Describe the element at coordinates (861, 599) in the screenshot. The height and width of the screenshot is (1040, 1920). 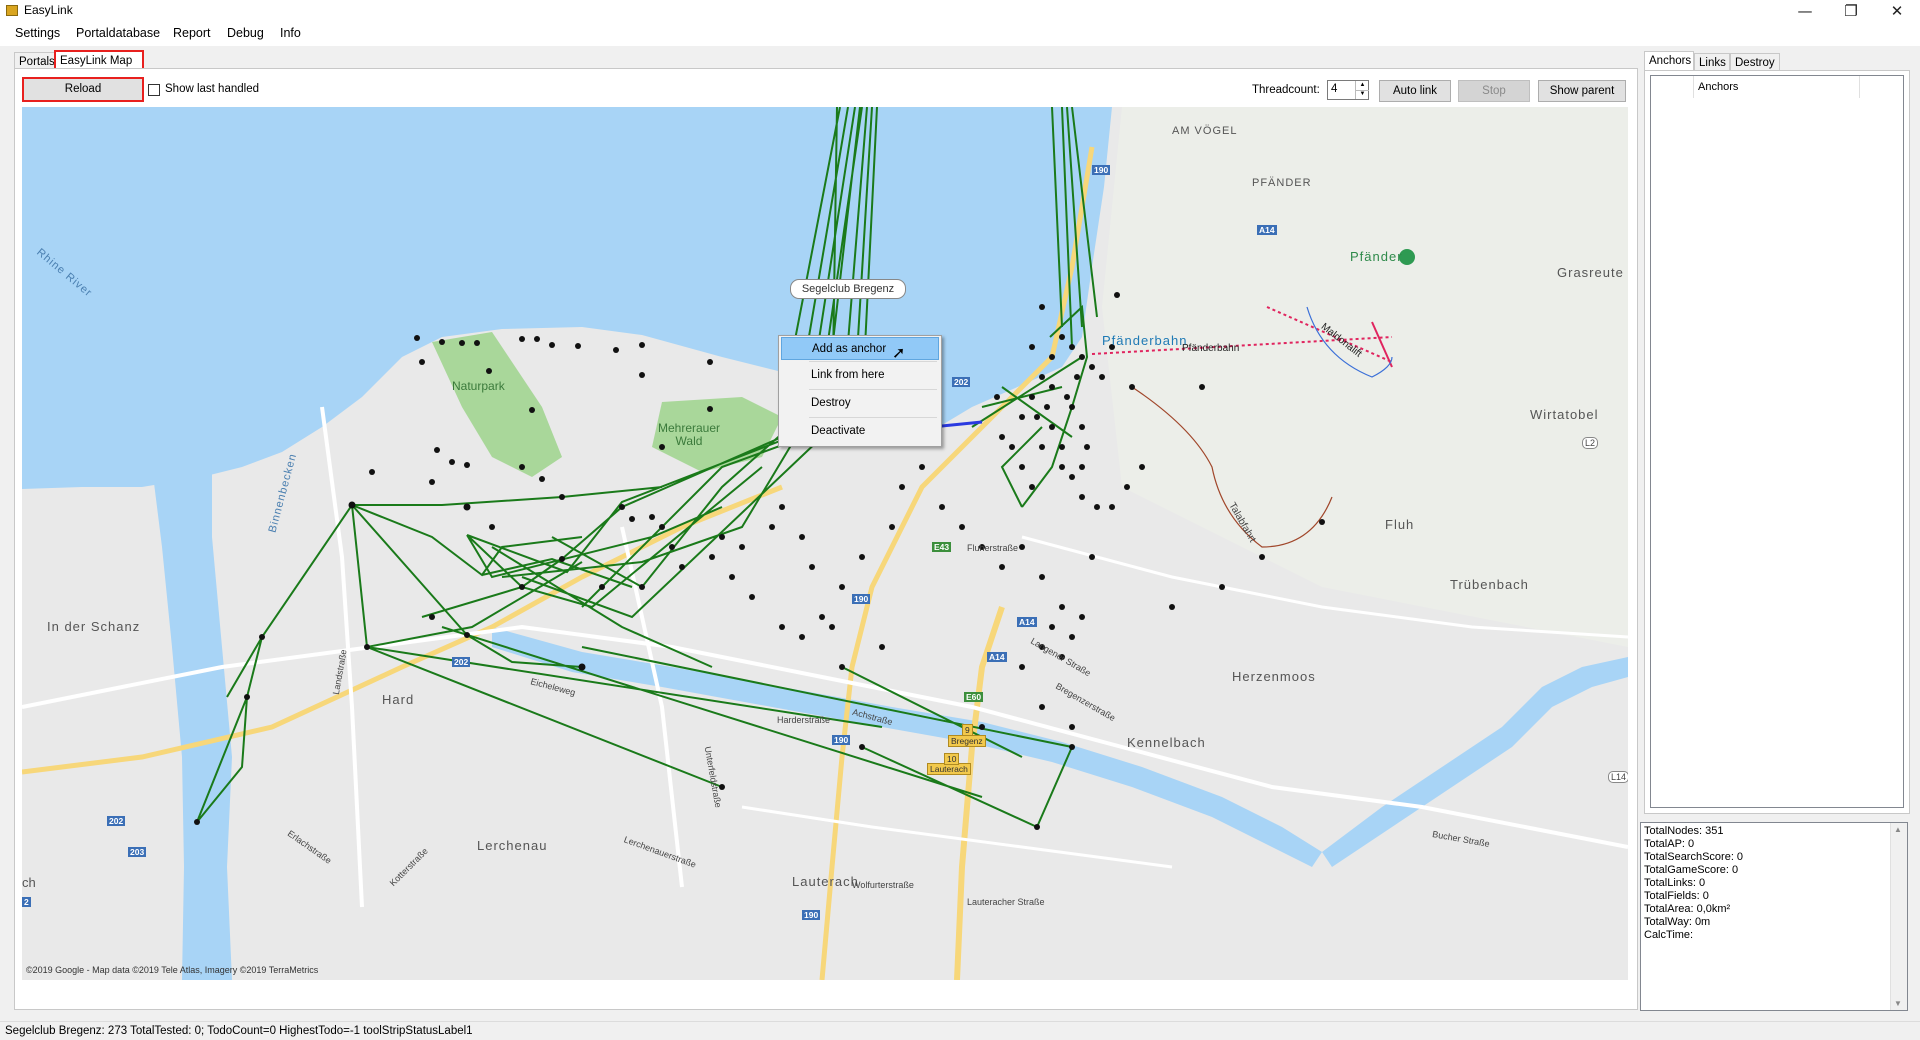
I see `shield-190-mid: 190` at that location.